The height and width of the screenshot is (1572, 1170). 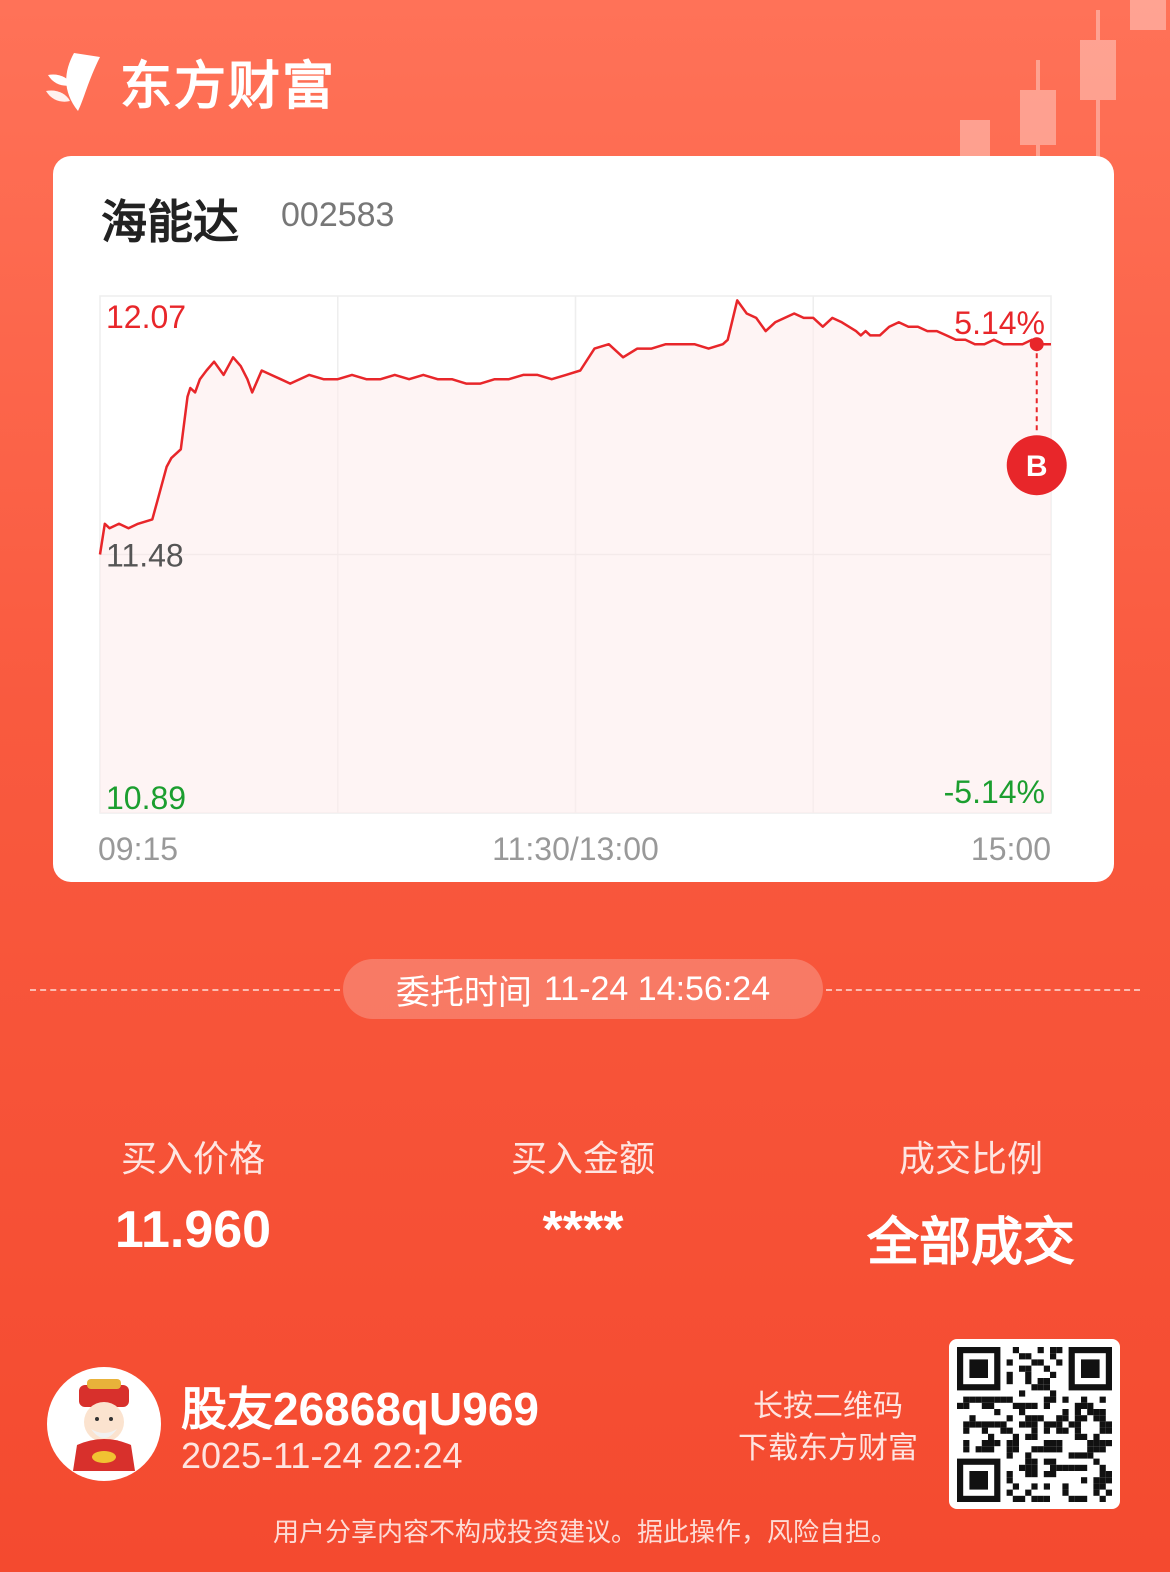 I want to click on god-of-wealth-avatar-icon, so click(x=104, y=1425).